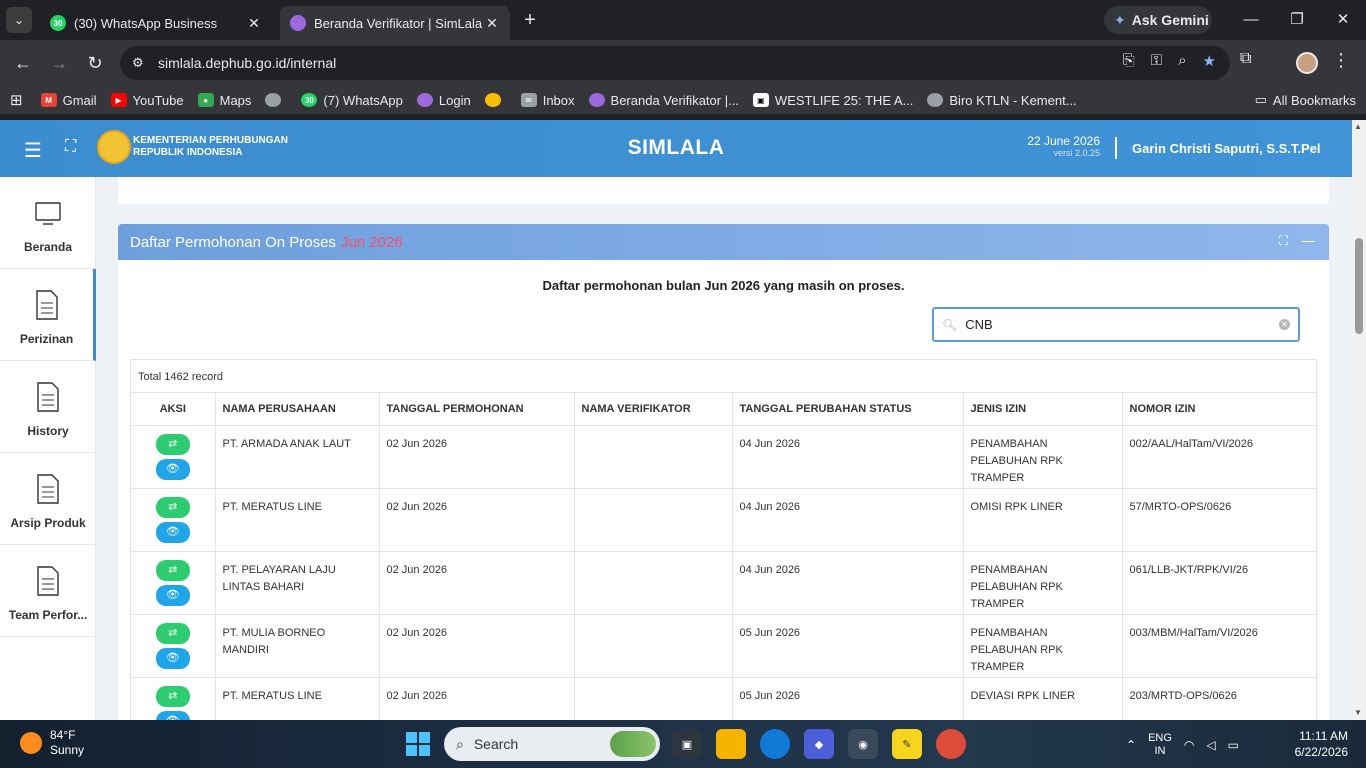 The height and width of the screenshot is (768, 1366). I want to click on user-name: Garin Christi Saputri, S.S.T.Pel, so click(1226, 148).